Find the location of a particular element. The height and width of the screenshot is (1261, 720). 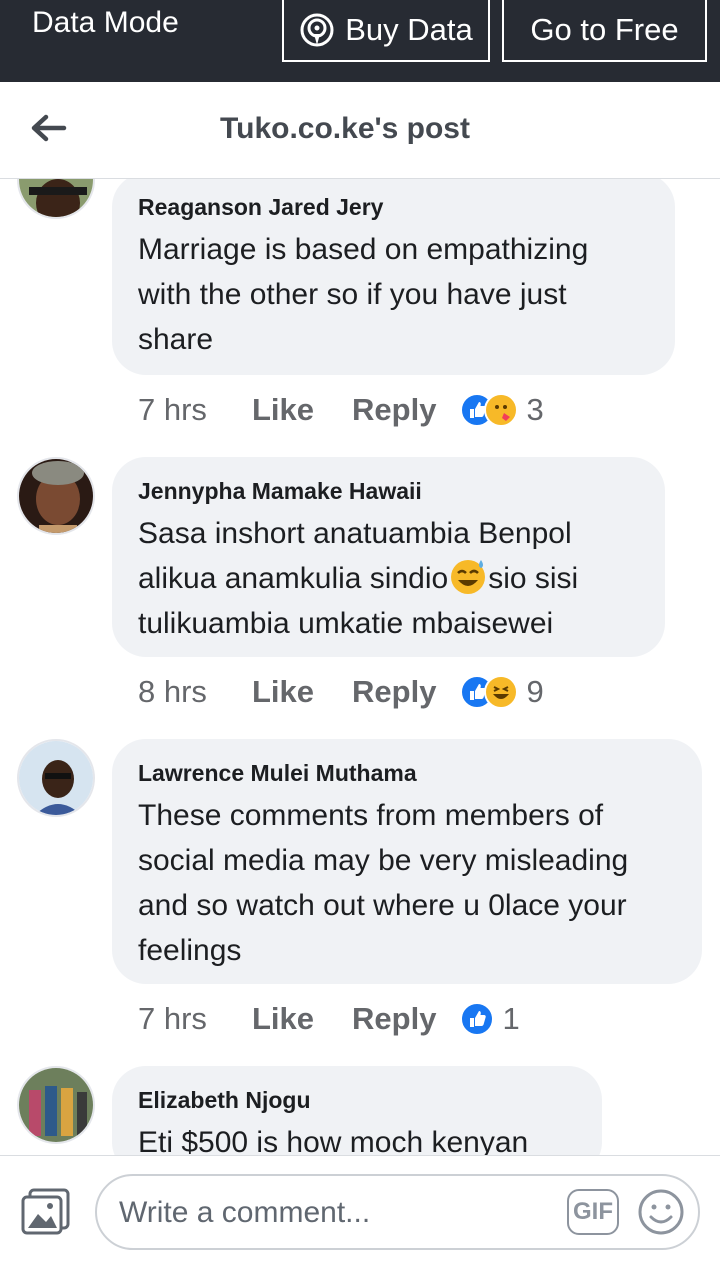

post-header: Tuko.co.ke's post is located at coordinates (360, 130).